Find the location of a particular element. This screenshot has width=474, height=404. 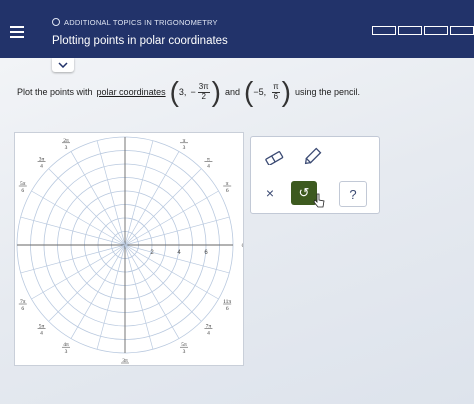

point2-angle: π6 is located at coordinates (276, 91).